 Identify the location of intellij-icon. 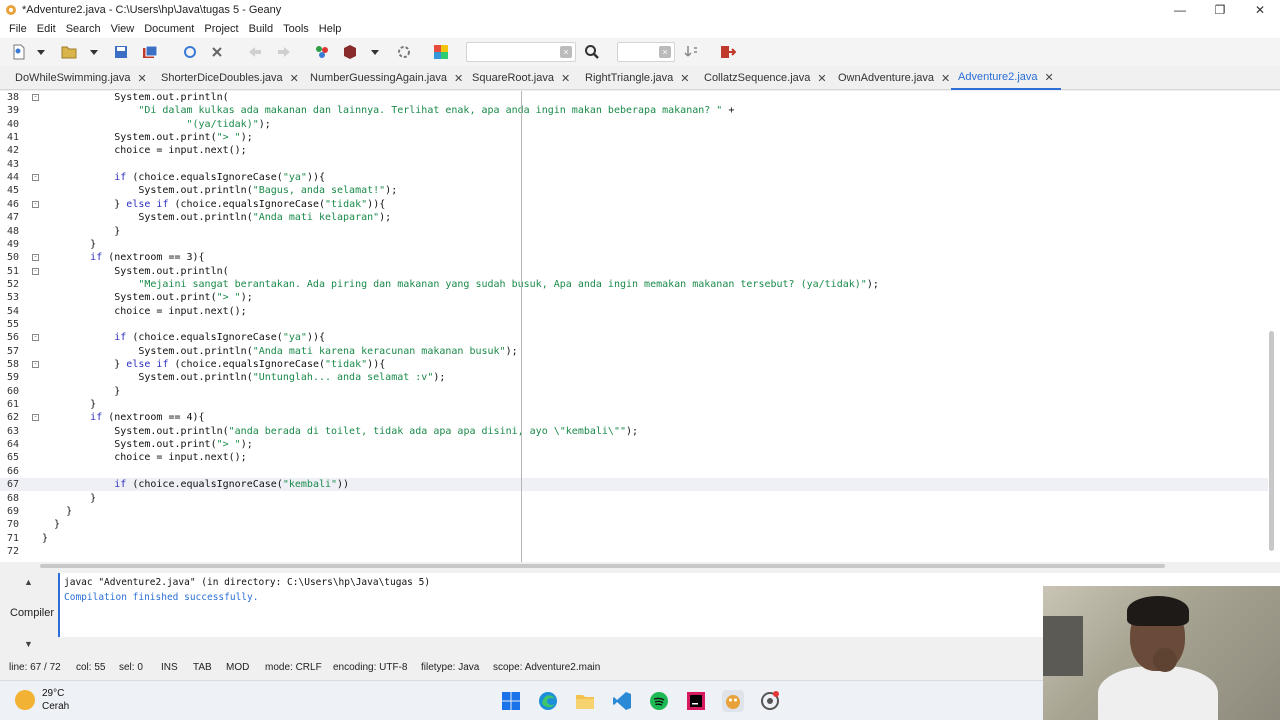
(696, 701).